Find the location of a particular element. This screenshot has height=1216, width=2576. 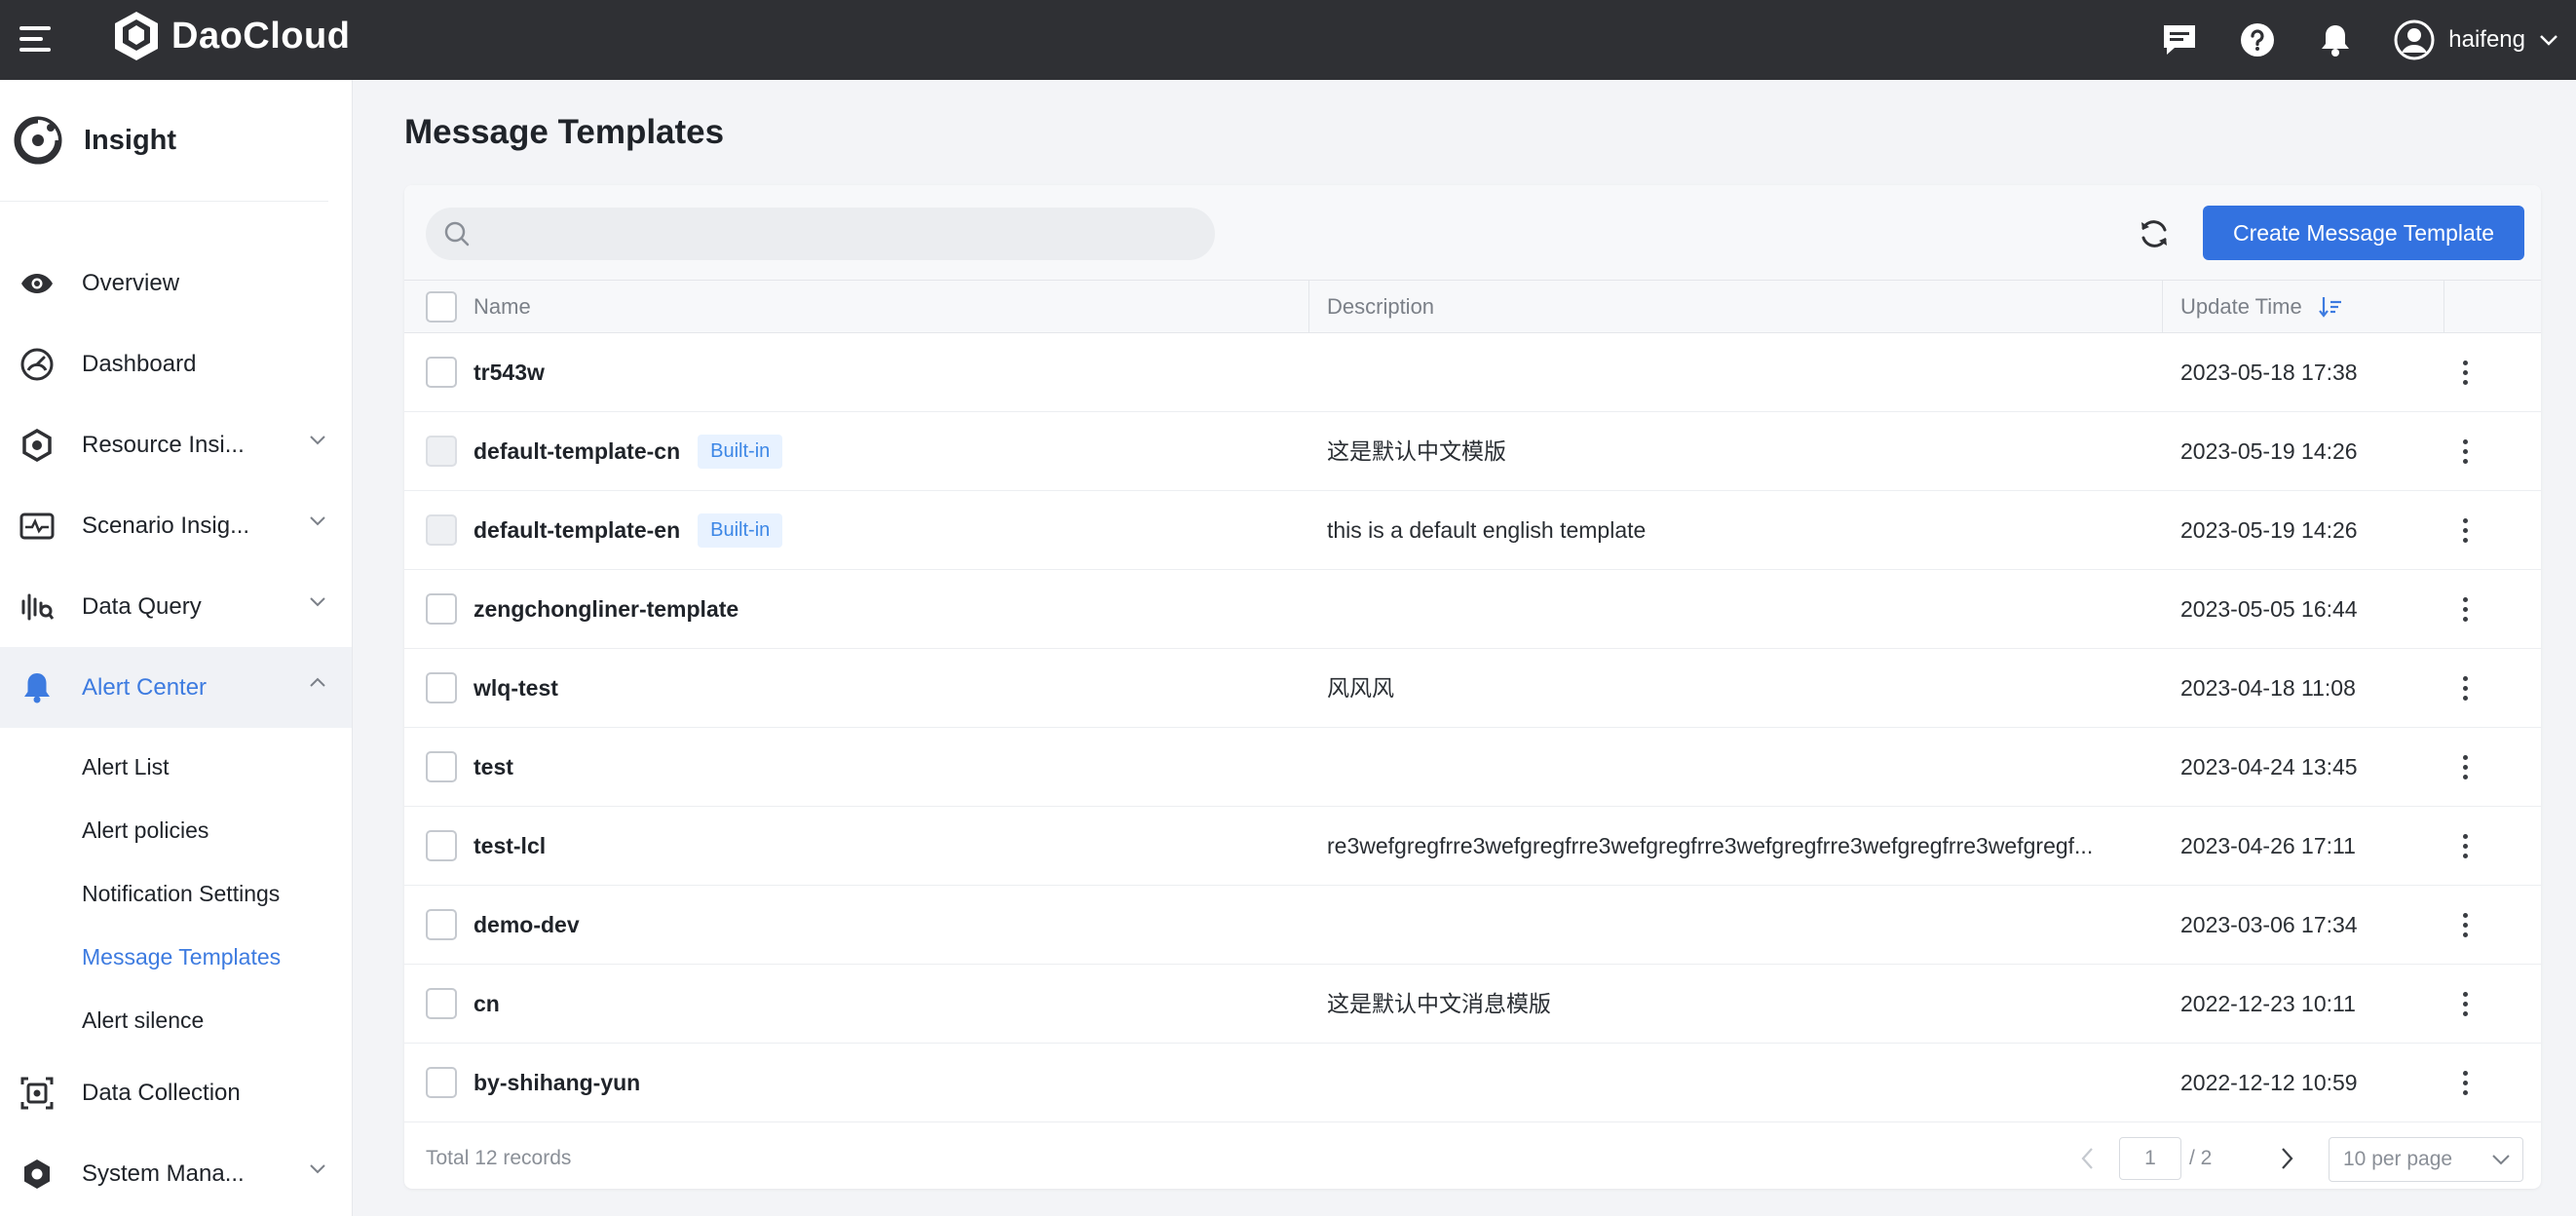

sidebar-item-label: Data Collection is located at coordinates (161, 1092).